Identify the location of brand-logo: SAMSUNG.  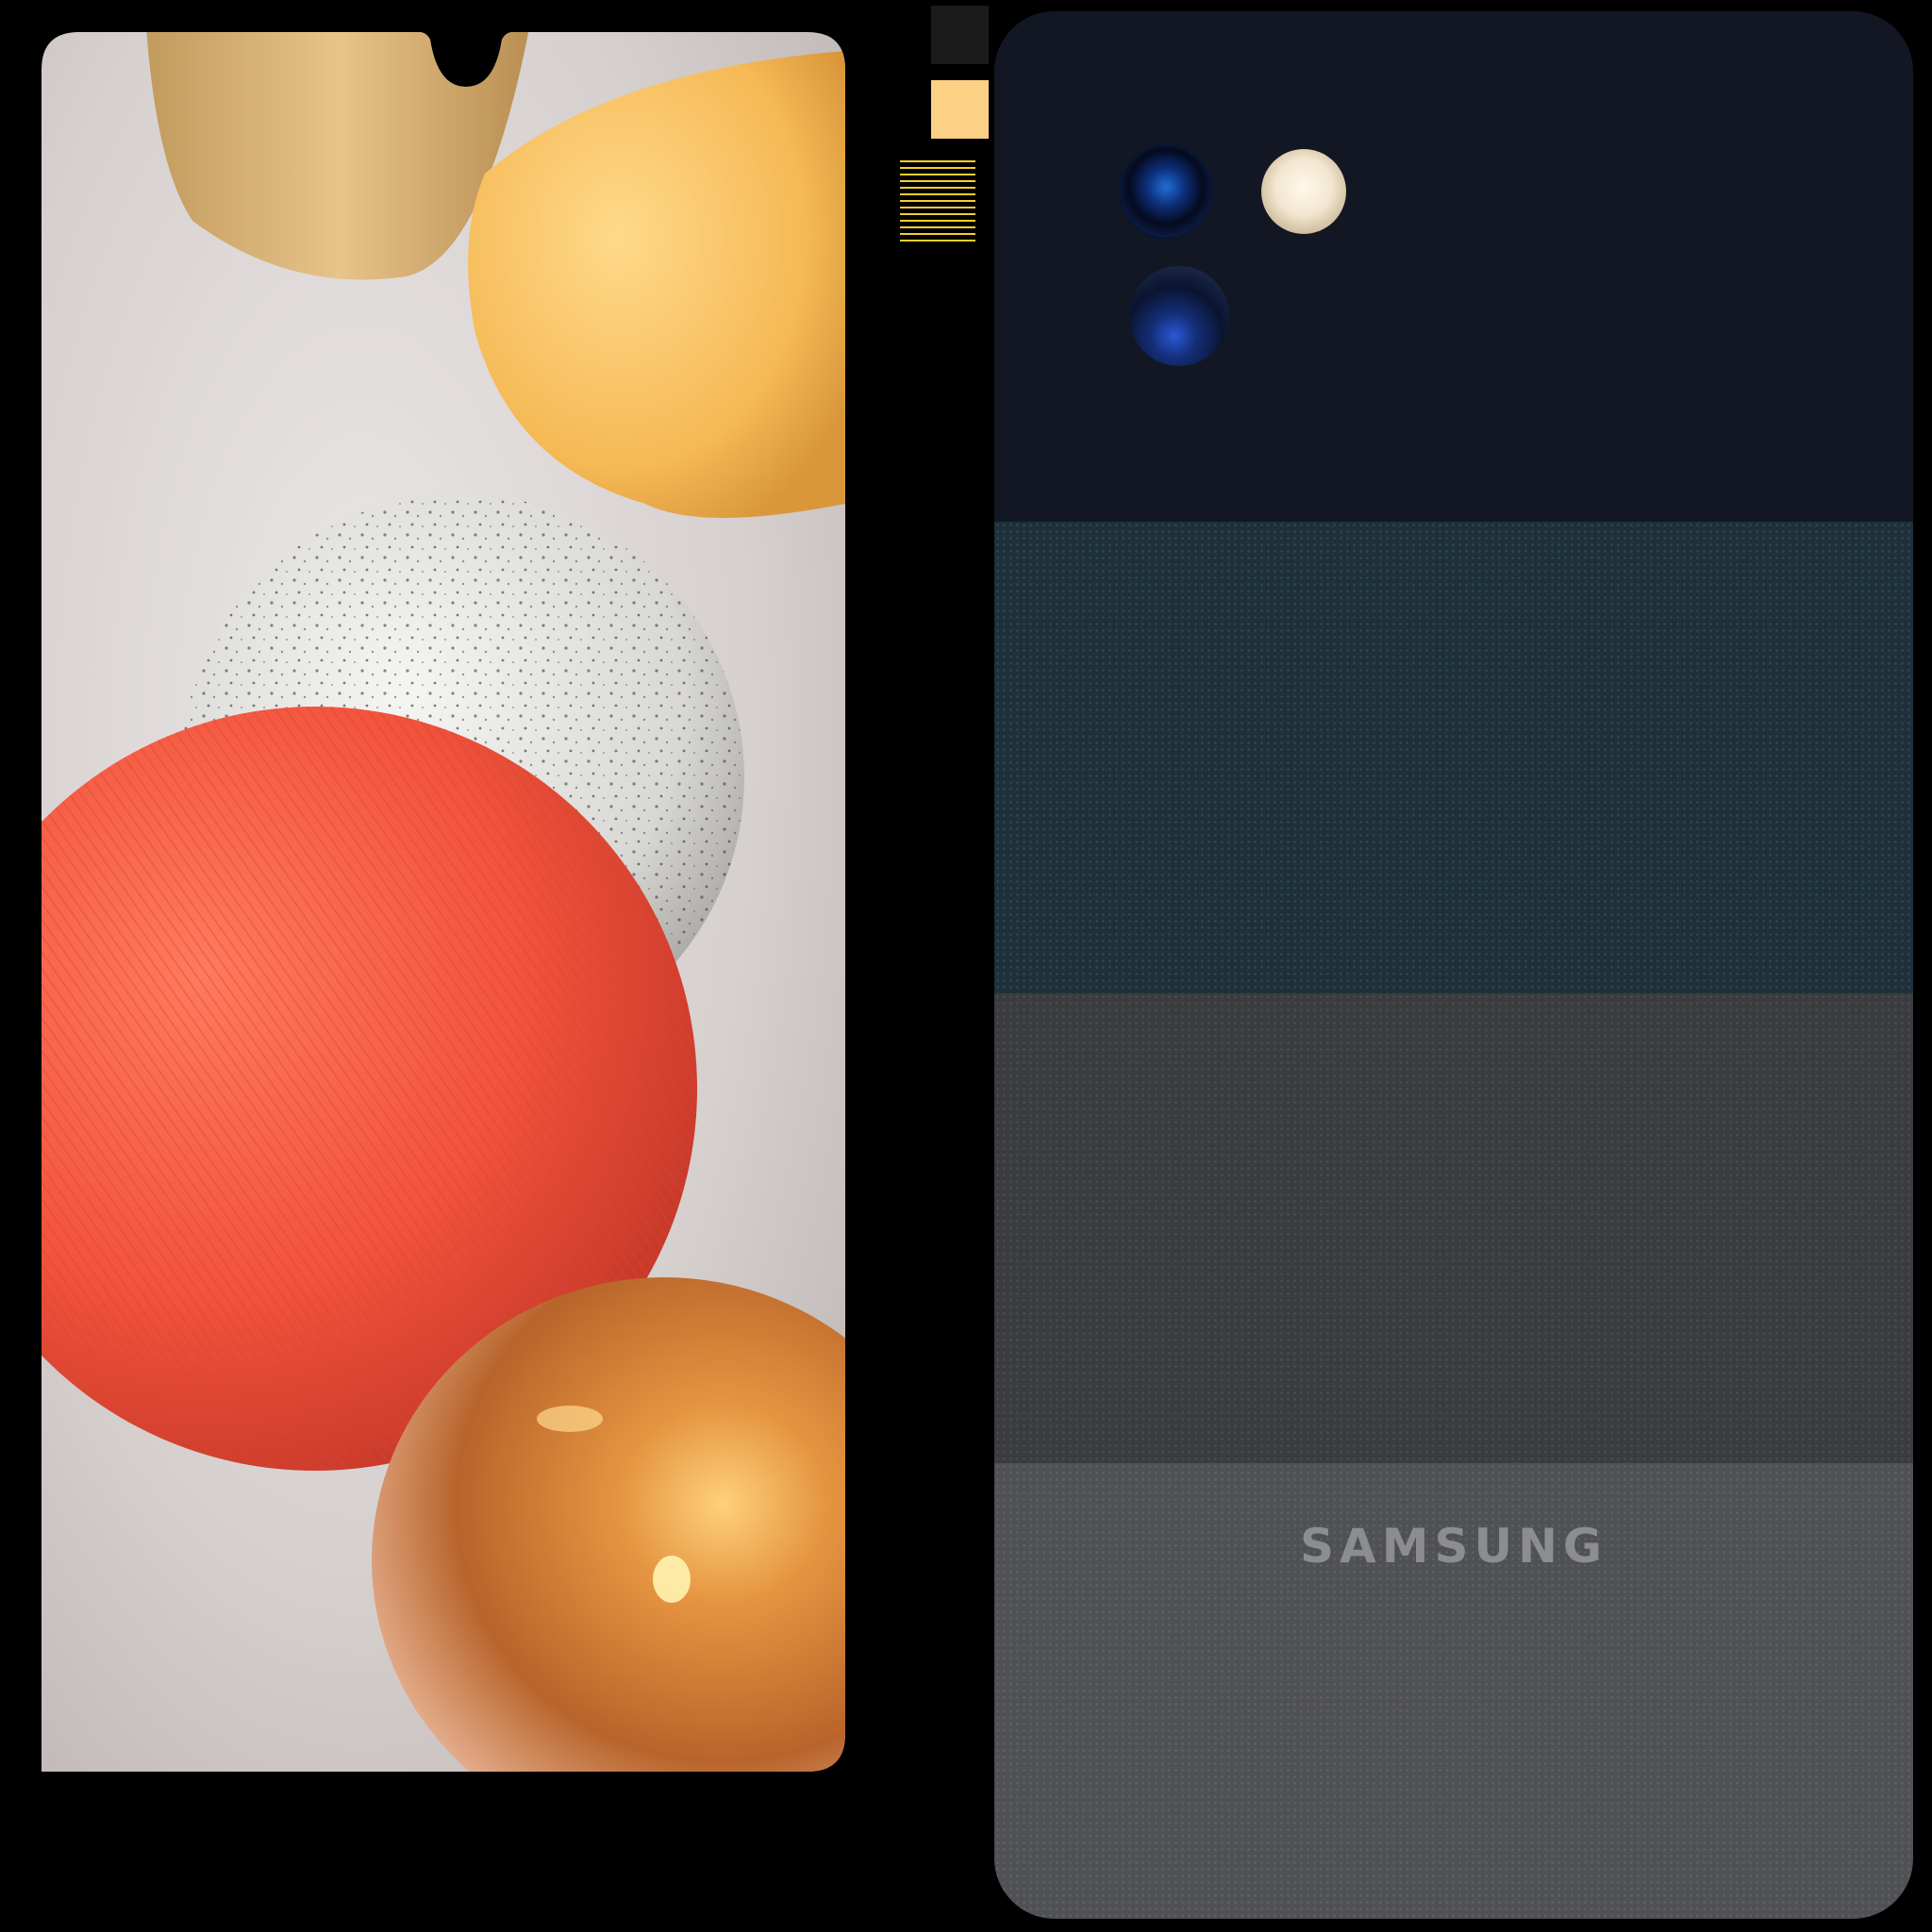
(1454, 1547).